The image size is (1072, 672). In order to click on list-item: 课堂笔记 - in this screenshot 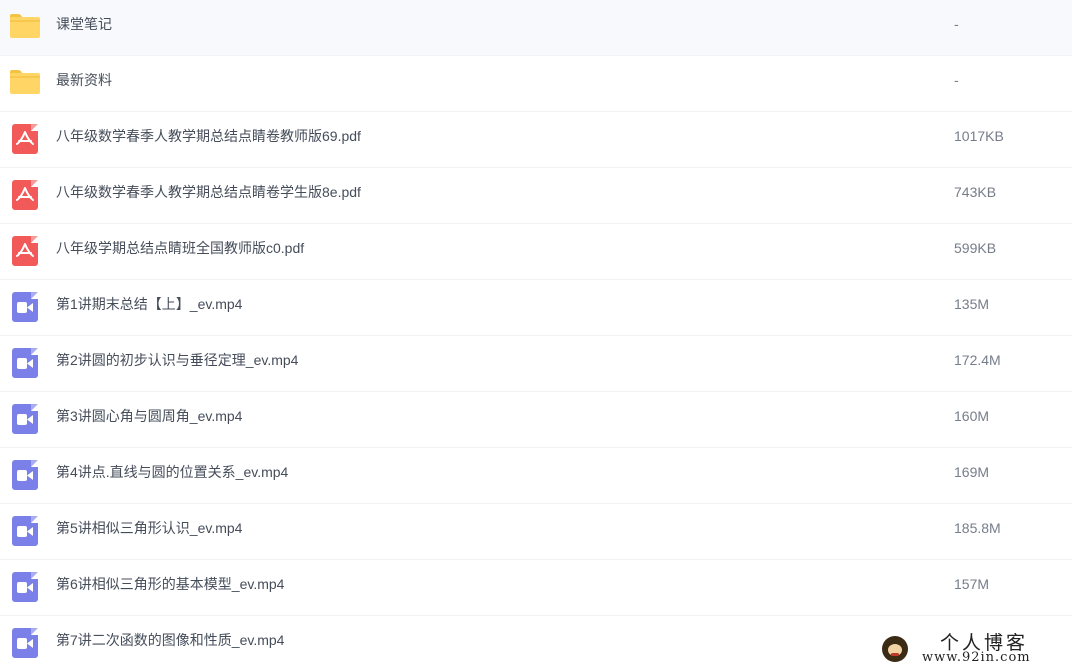, I will do `click(536, 28)`.